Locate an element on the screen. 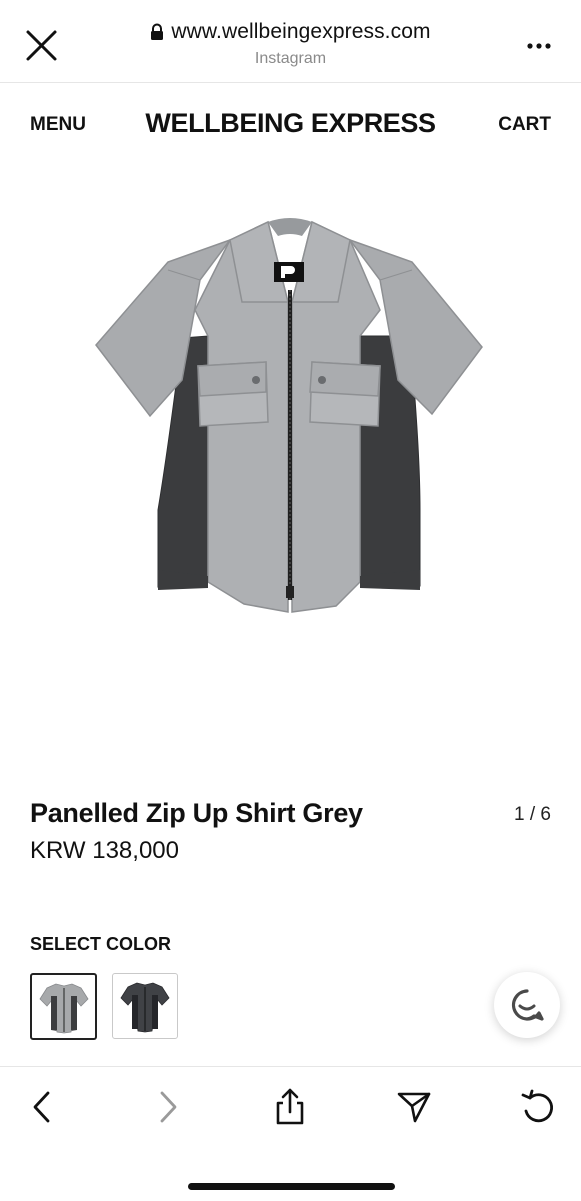  share-button is located at coordinates (290, 1107).